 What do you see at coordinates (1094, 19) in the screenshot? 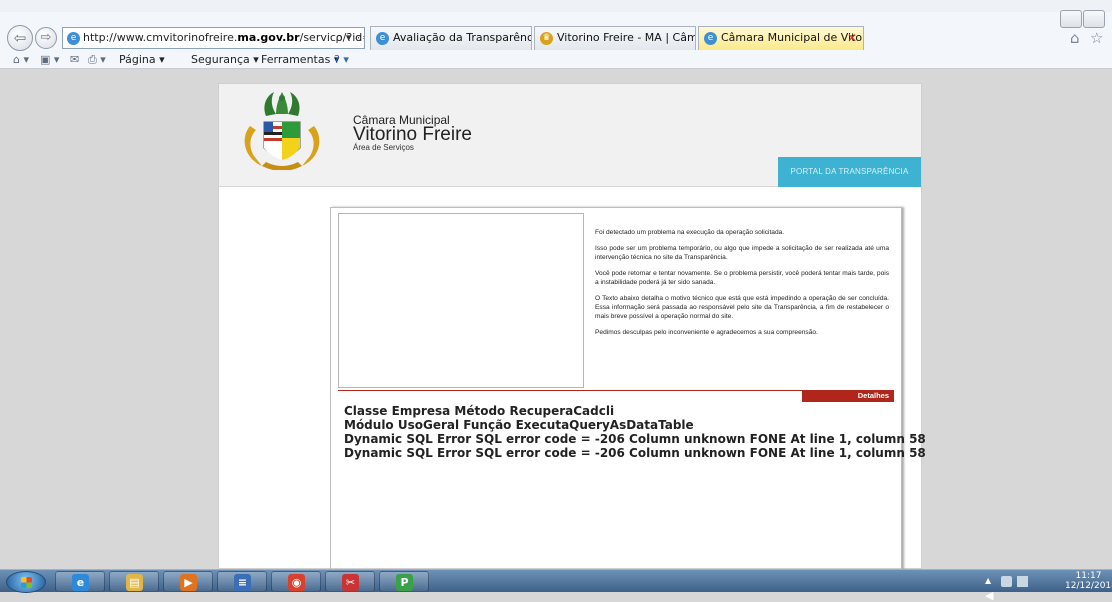
I see `maximize-button` at bounding box center [1094, 19].